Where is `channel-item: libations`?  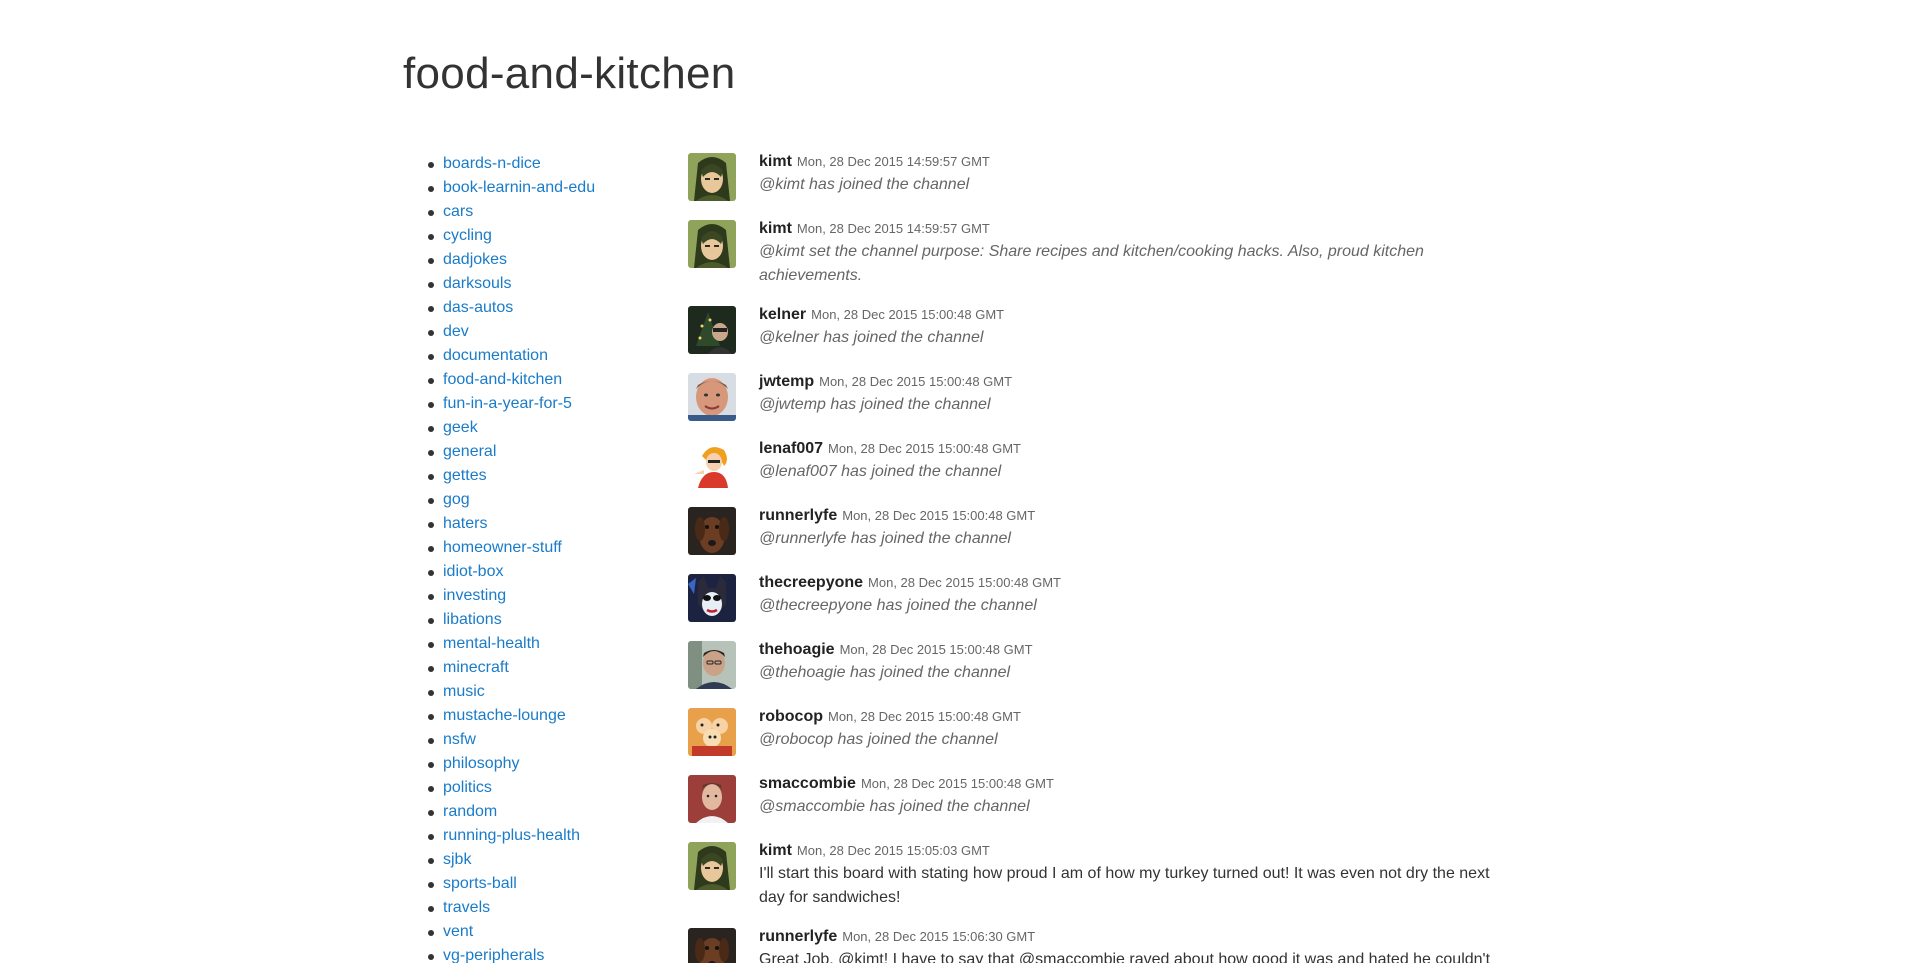 channel-item: libations is located at coordinates (511, 620).